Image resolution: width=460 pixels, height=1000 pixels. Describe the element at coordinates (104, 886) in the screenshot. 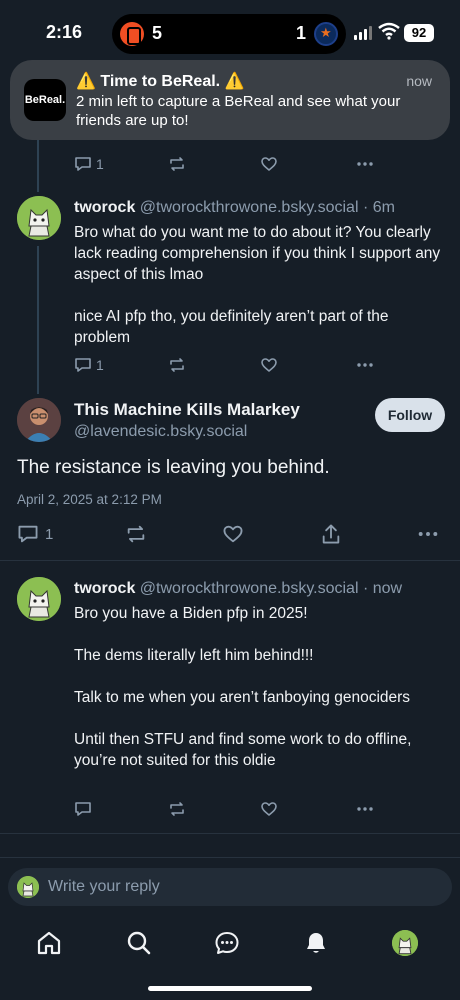

I see `reply-placeholder: Write your reply` at that location.